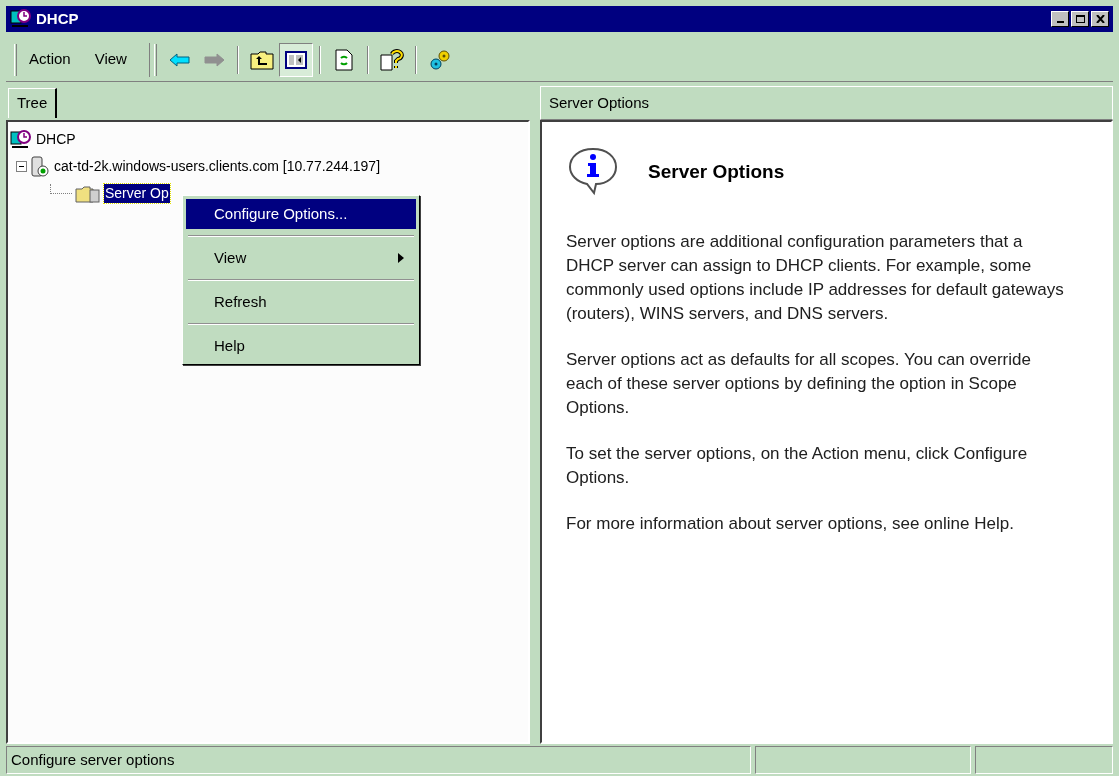 Image resolution: width=1119 pixels, height=776 pixels. I want to click on context-menu-item: View, so click(301, 258).